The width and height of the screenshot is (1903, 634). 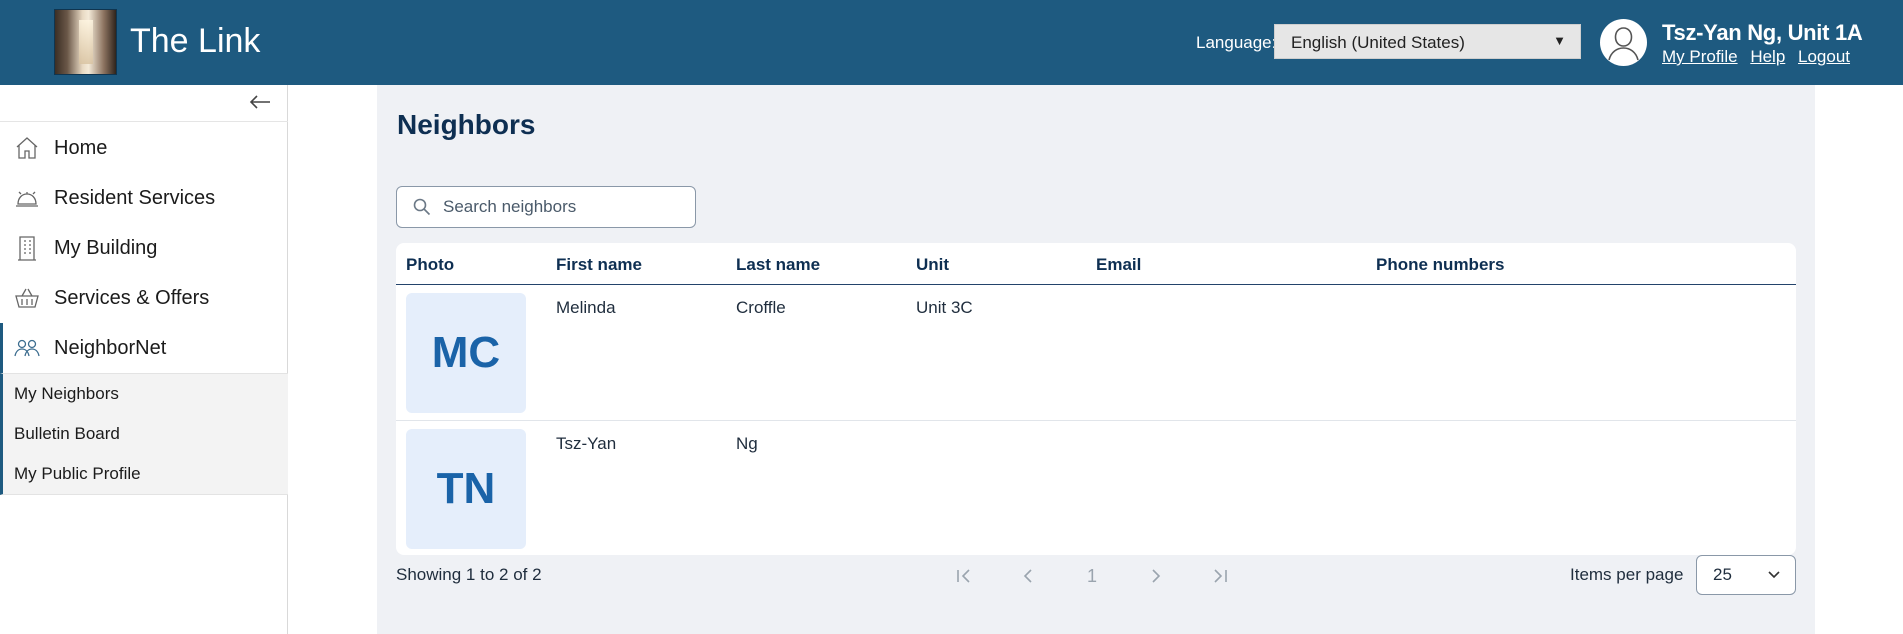 I want to click on sidebar-item-label: My Building, so click(x=106, y=247).